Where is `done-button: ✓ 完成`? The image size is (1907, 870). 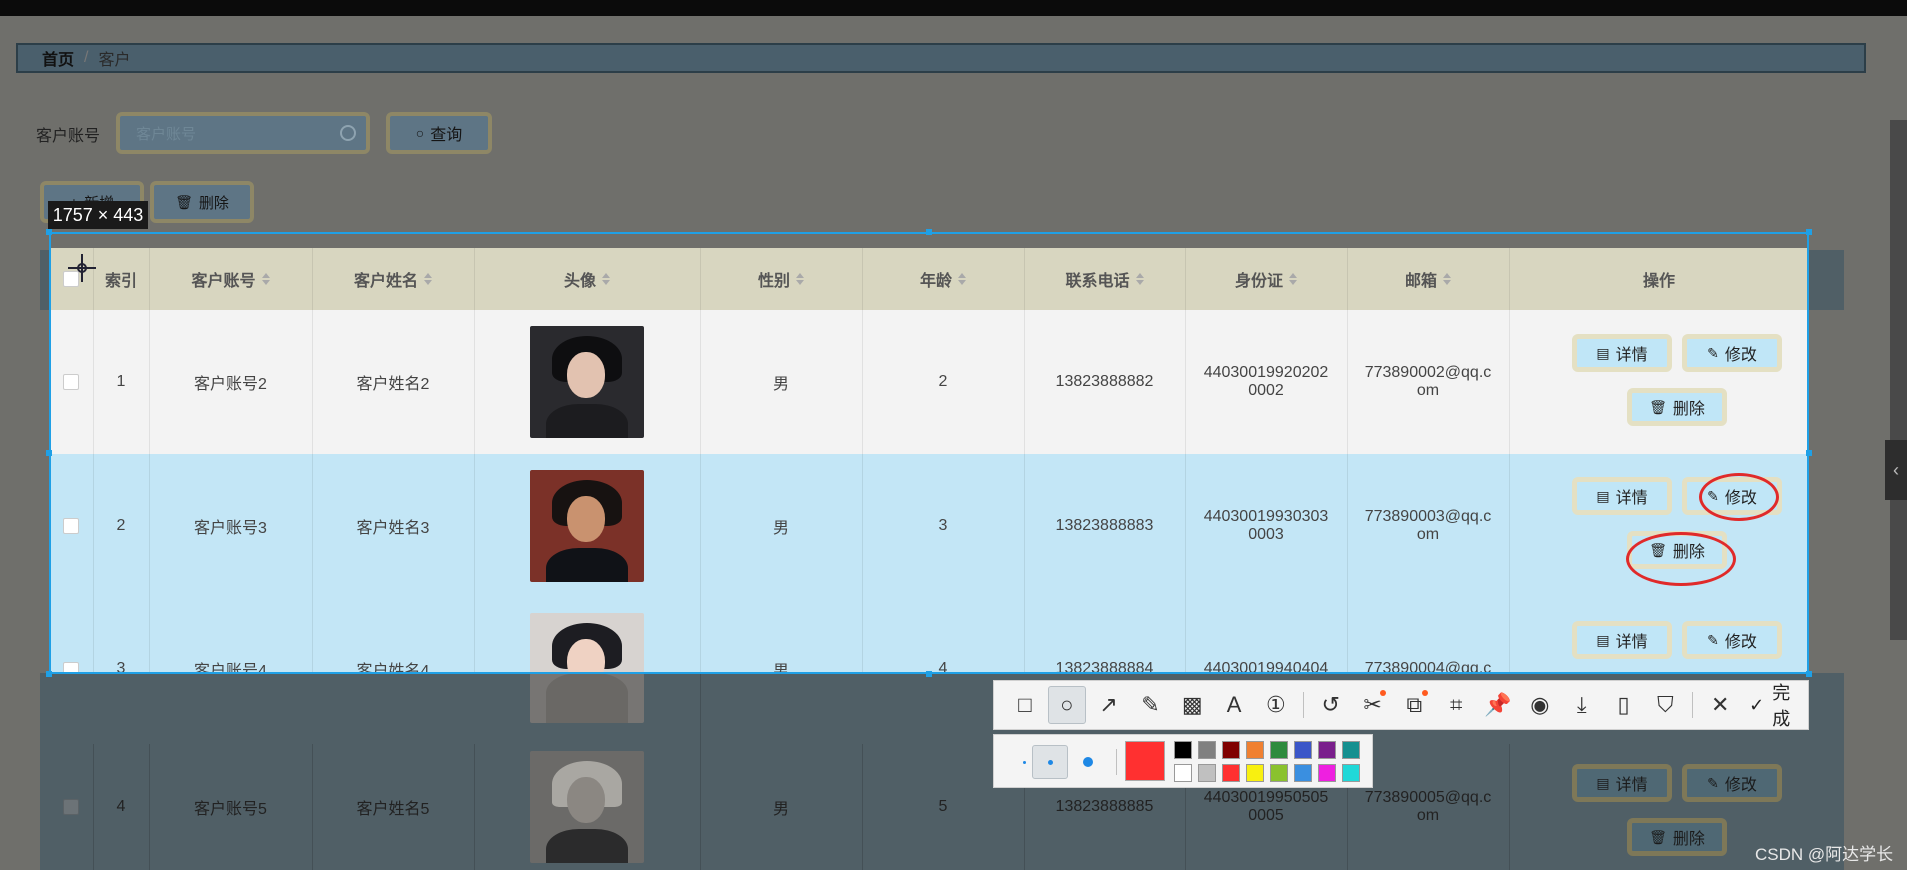 done-button: ✓ 完成 is located at coordinates (1778, 705).